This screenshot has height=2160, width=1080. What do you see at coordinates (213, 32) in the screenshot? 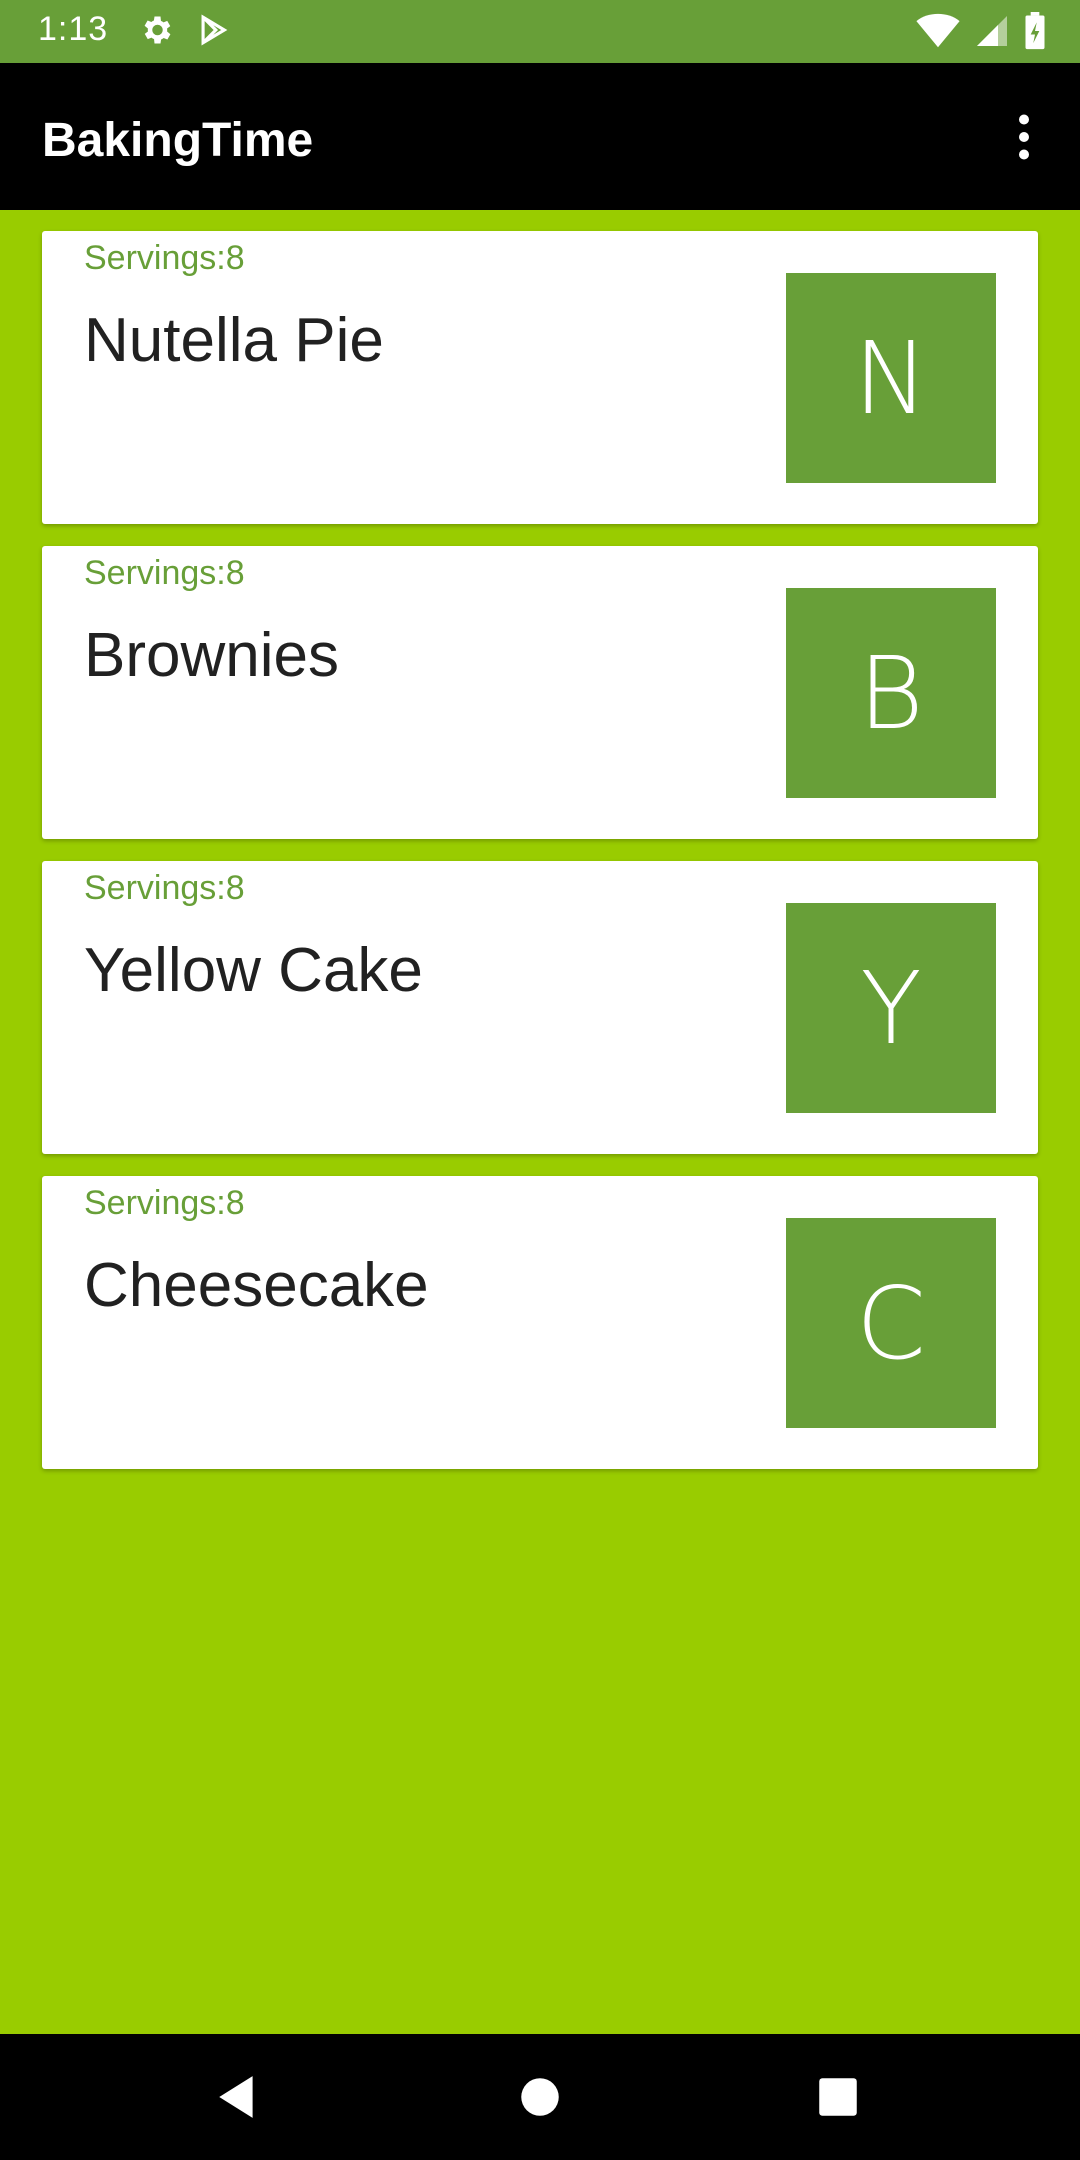
I see `play-store-icon` at bounding box center [213, 32].